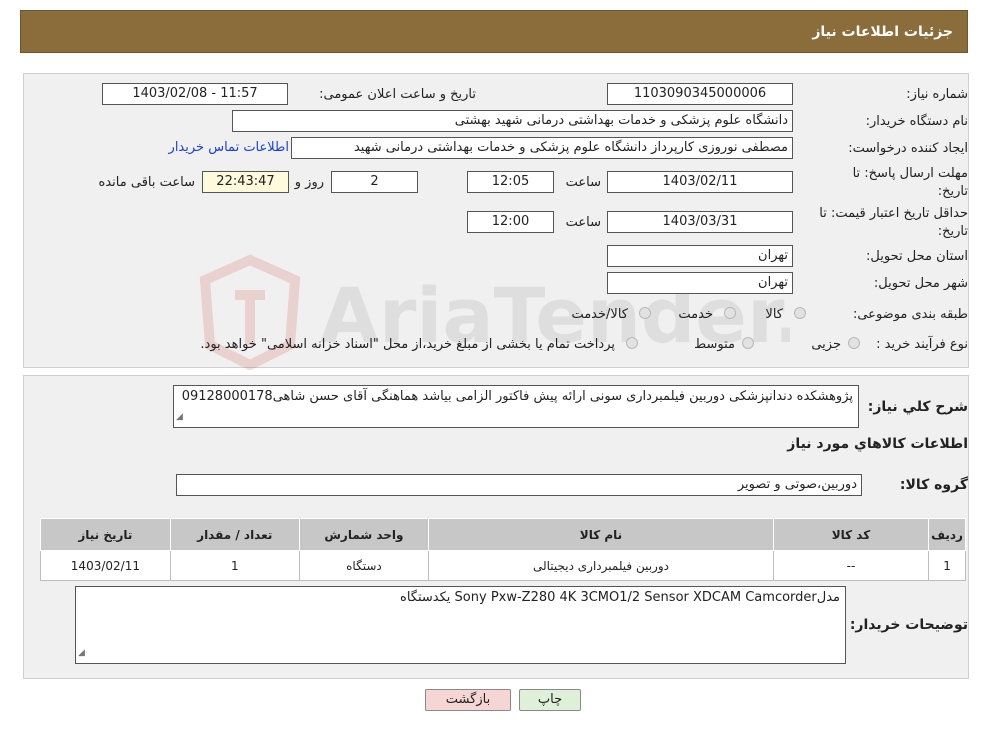 This screenshot has width=985, height=733. What do you see at coordinates (908, 148) in the screenshot?
I see `requester-label: ایجاد کننده درخواست:` at bounding box center [908, 148].